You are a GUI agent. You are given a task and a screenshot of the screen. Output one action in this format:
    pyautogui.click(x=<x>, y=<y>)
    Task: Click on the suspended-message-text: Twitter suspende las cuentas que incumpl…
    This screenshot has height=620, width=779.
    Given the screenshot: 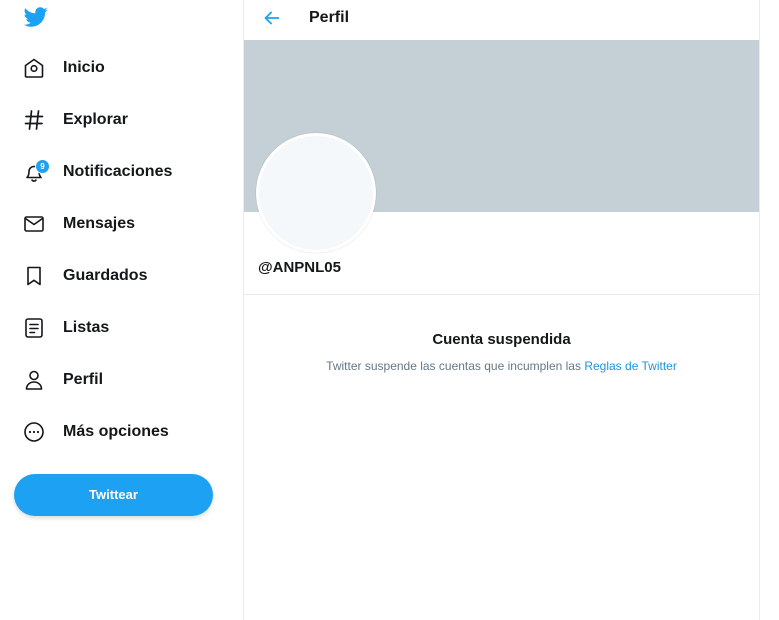 What is the action you would take?
    pyautogui.click(x=455, y=366)
    